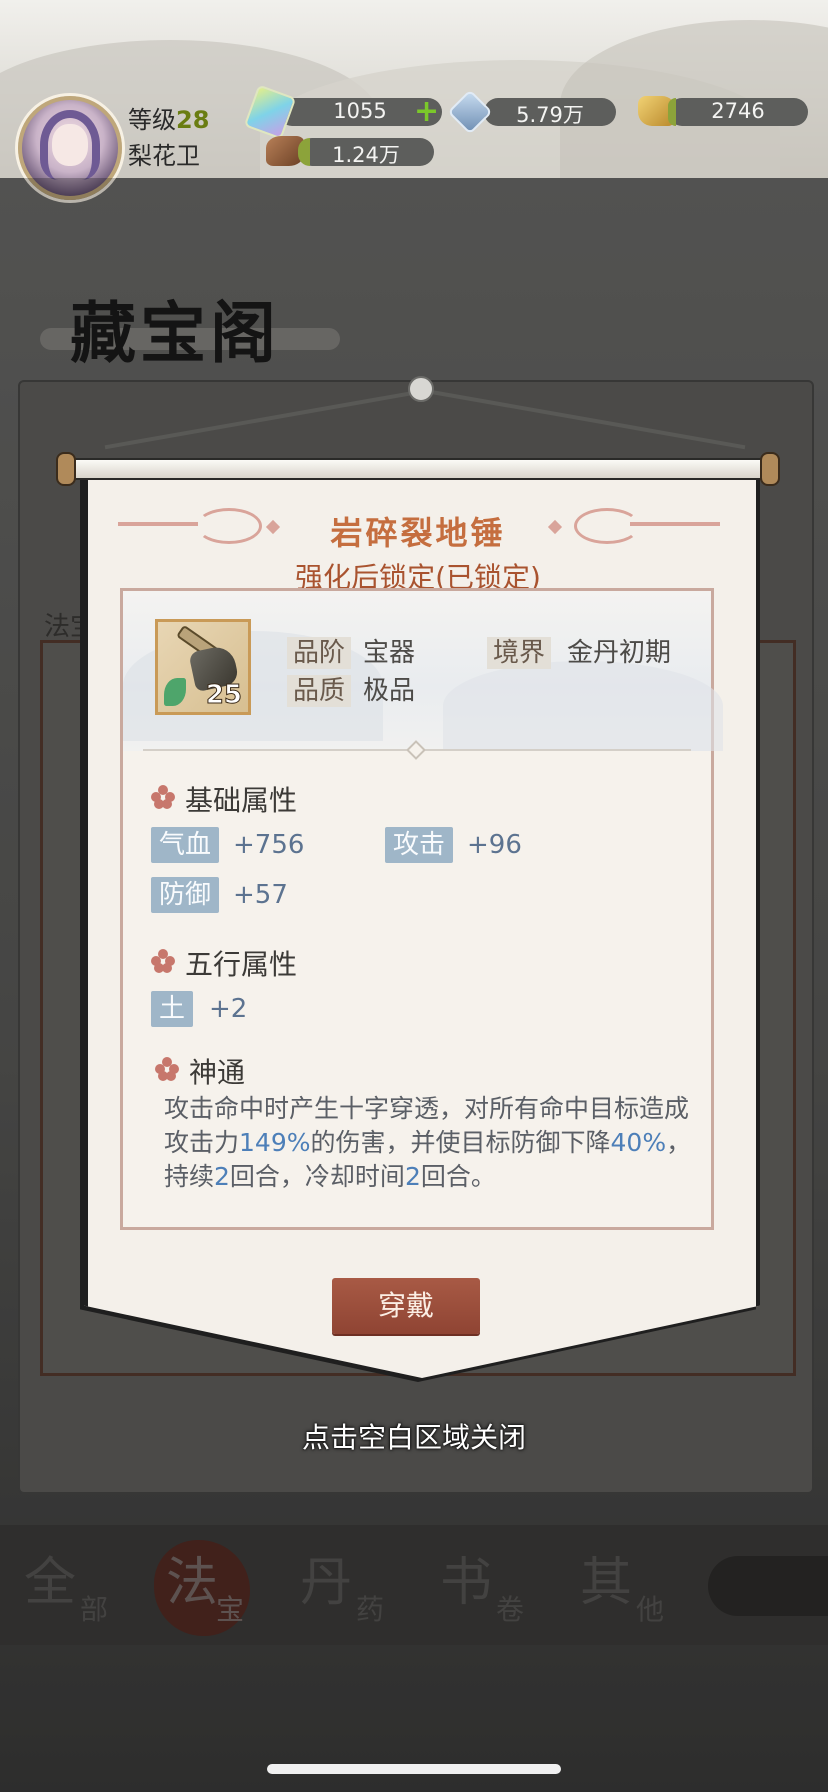 This screenshot has height=1792, width=828. I want to click on scroll-rod, so click(418, 469).